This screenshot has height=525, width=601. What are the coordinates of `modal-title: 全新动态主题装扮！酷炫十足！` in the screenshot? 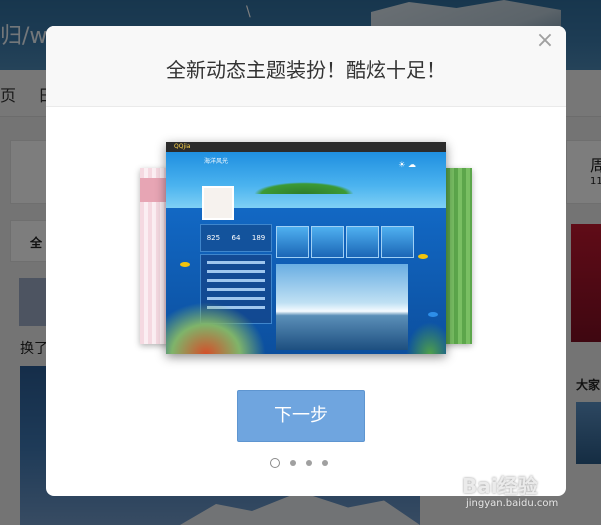 It's located at (306, 70).